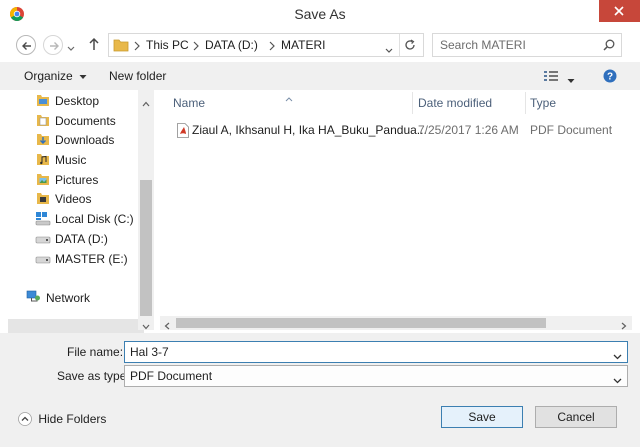  What do you see at coordinates (43, 181) in the screenshot?
I see `pictures-folder-icon` at bounding box center [43, 181].